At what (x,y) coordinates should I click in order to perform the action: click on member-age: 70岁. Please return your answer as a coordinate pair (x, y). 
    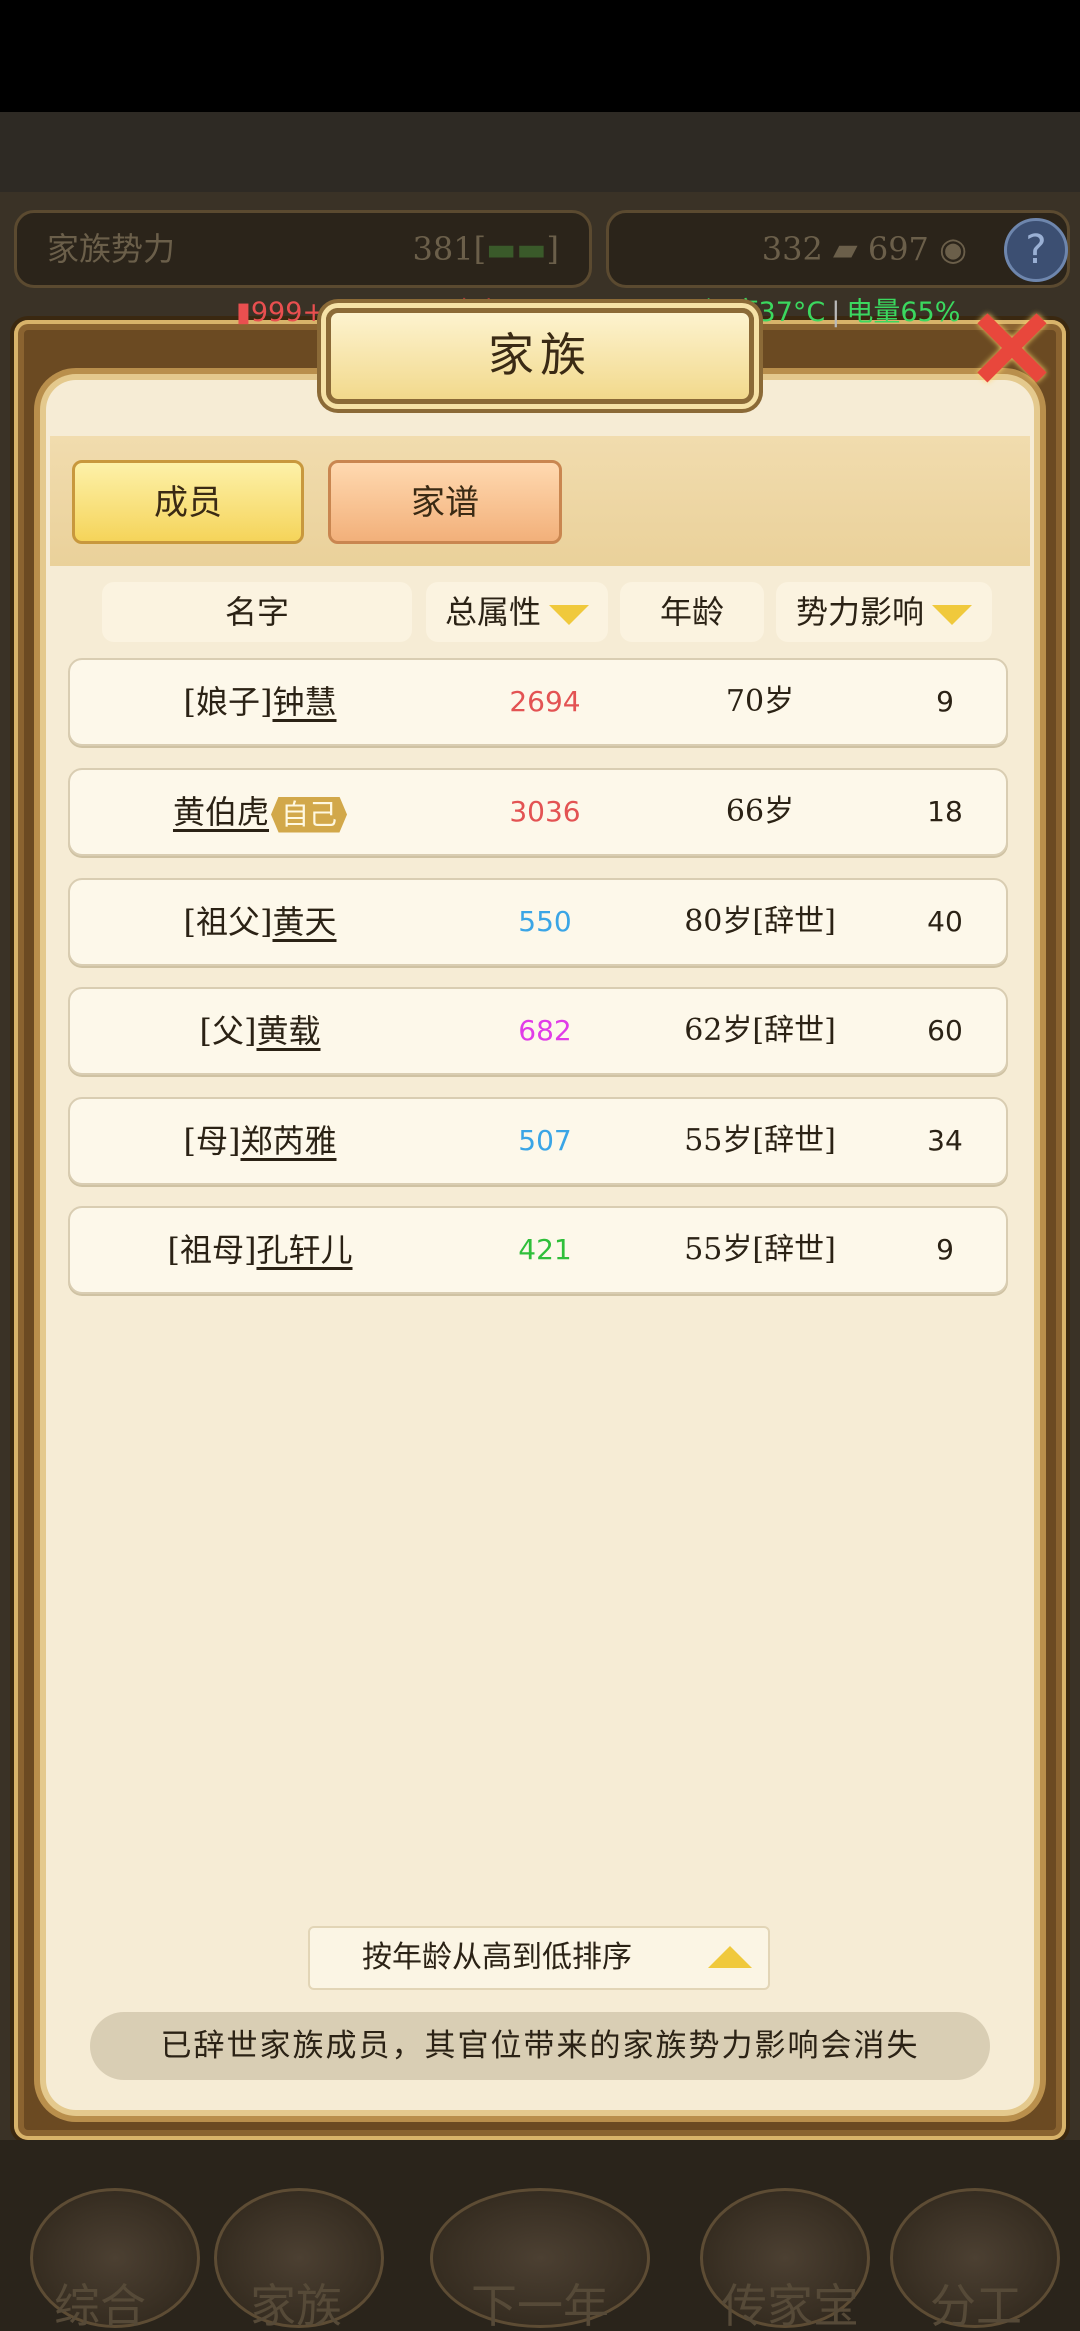
    Looking at the image, I should click on (760, 701).